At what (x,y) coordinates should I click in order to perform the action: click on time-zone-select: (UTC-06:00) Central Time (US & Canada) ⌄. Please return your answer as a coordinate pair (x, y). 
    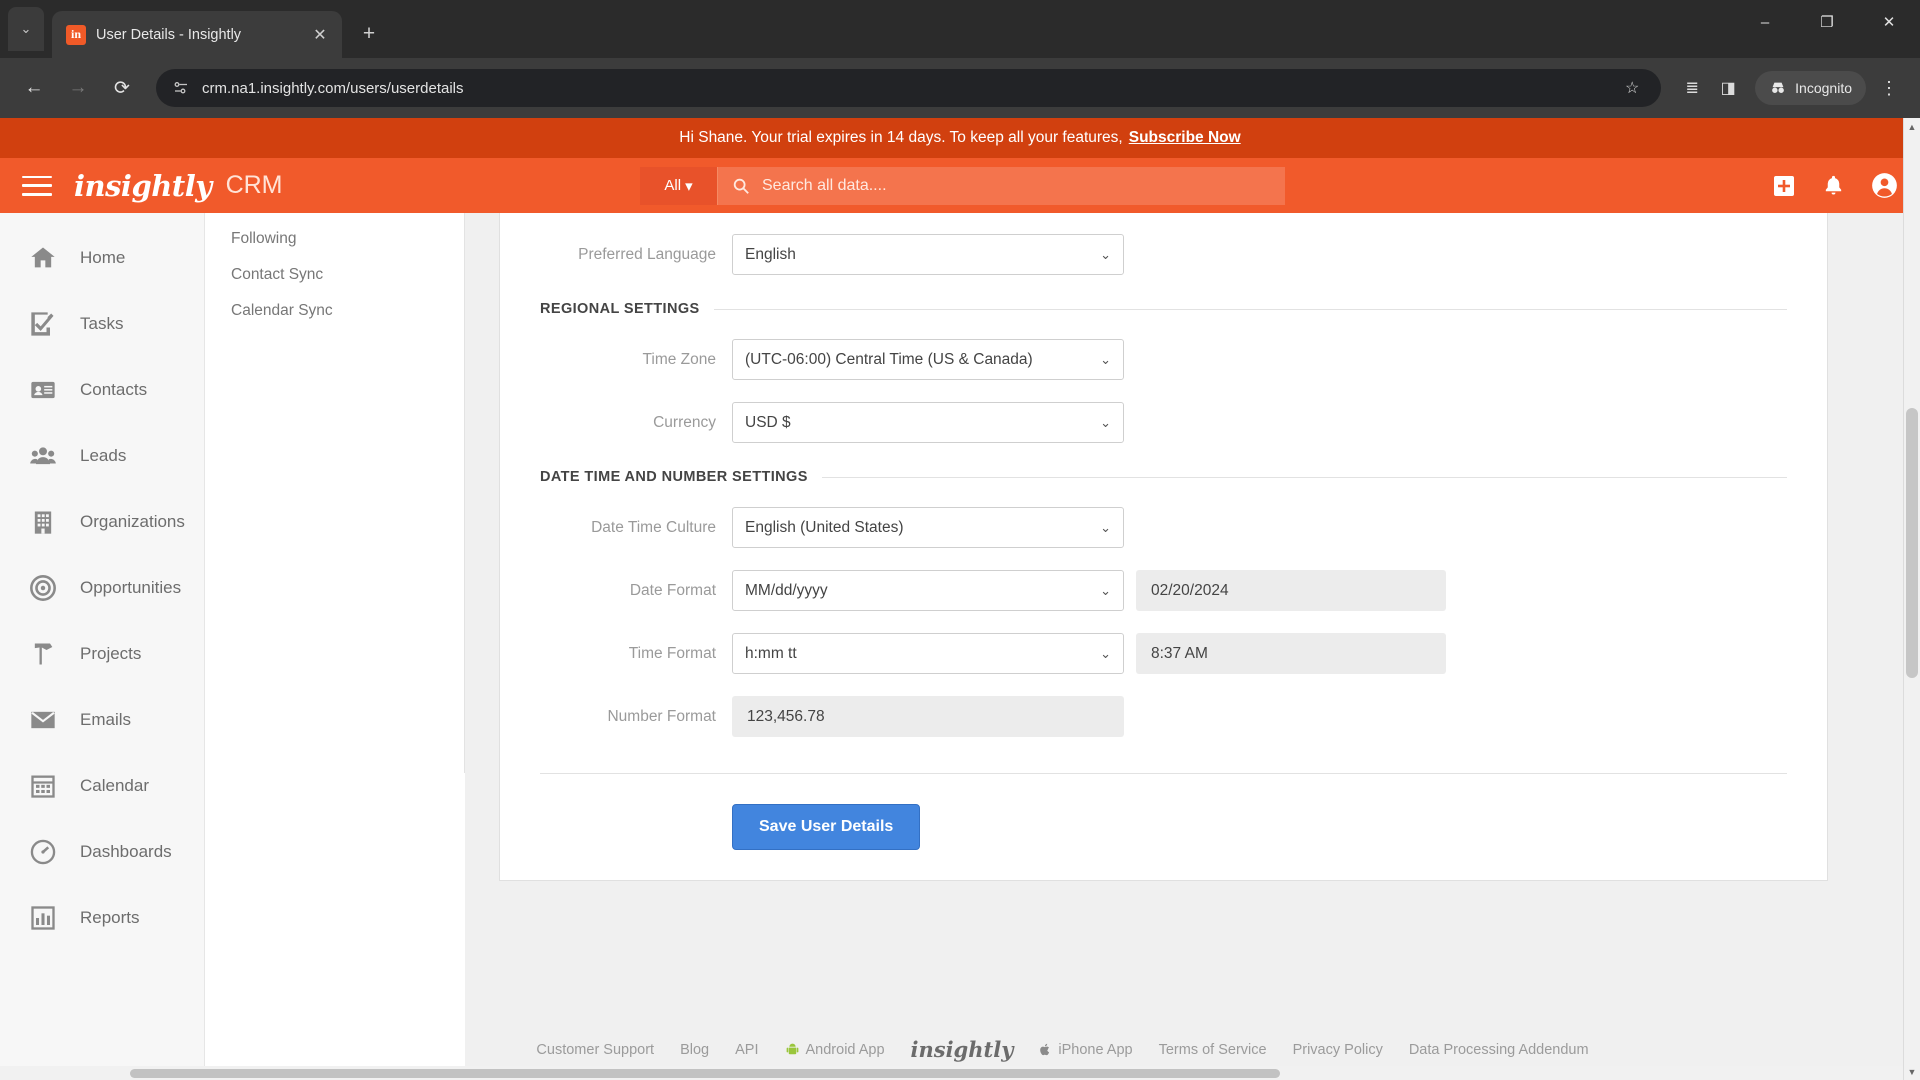
    Looking at the image, I should click on (928, 359).